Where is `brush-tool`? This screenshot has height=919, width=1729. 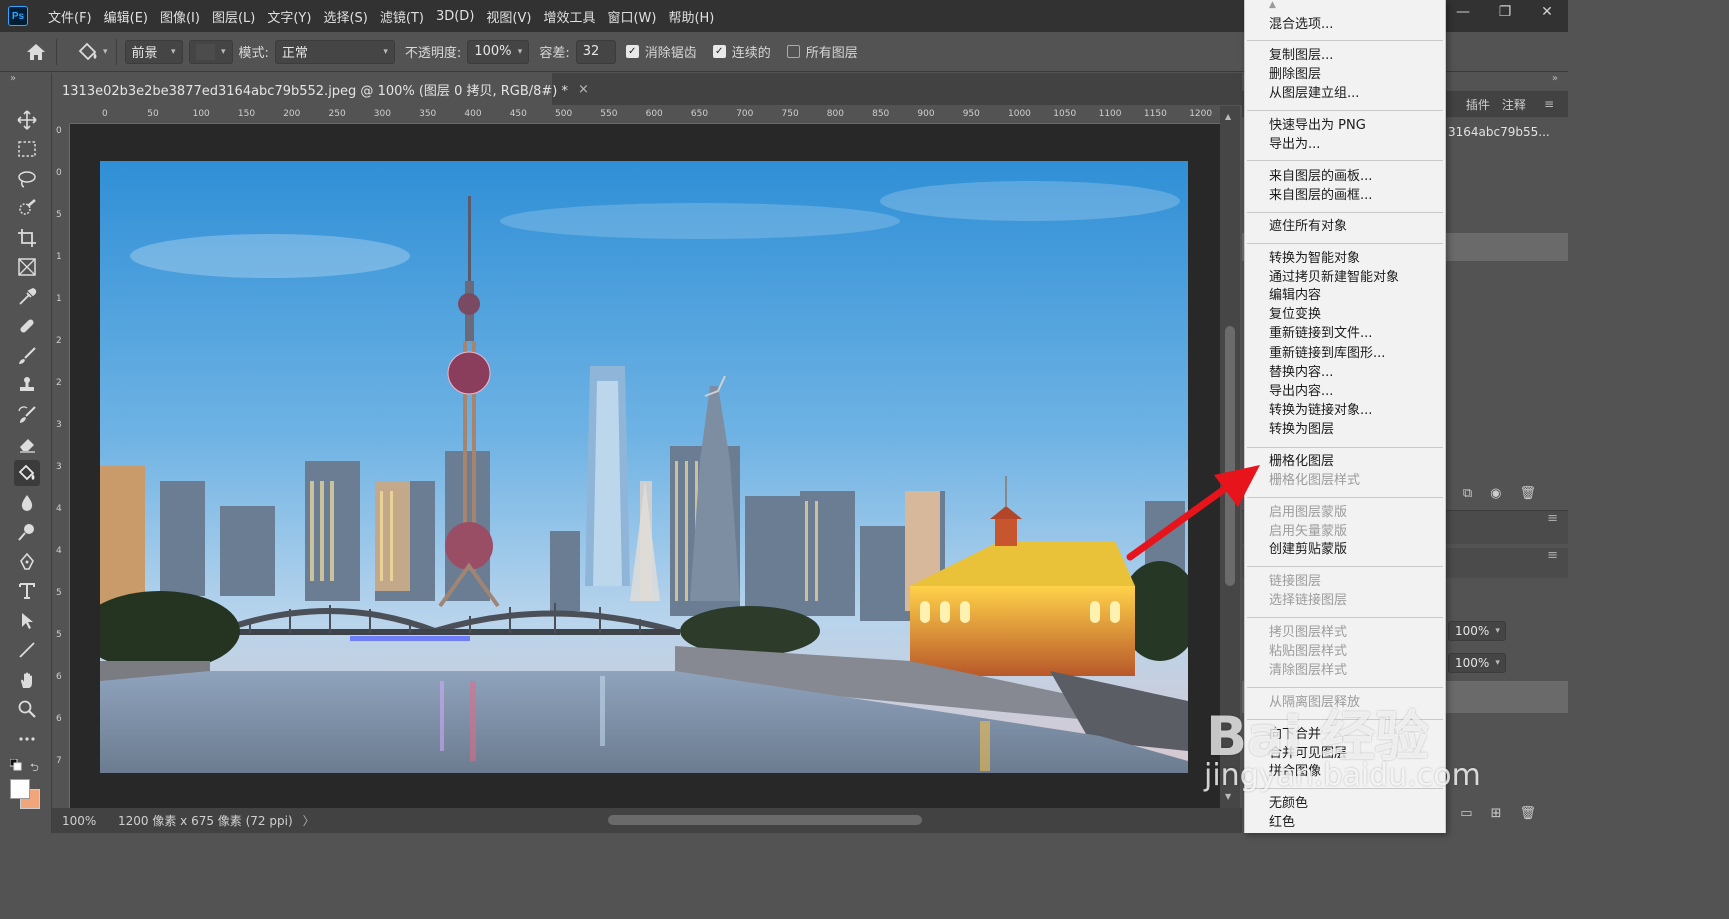 brush-tool is located at coordinates (27, 356).